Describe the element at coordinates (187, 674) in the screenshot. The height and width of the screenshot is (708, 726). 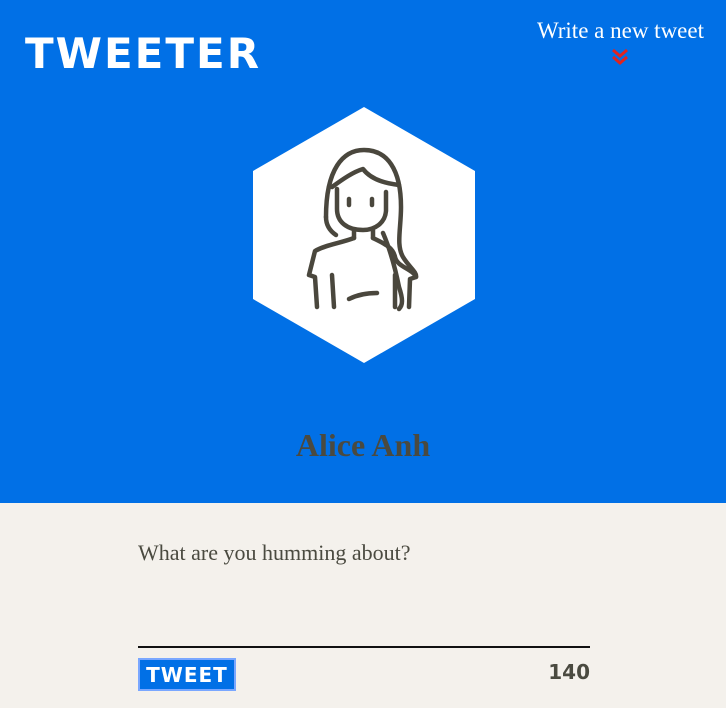
I see `tweet-button: TWEET` at that location.